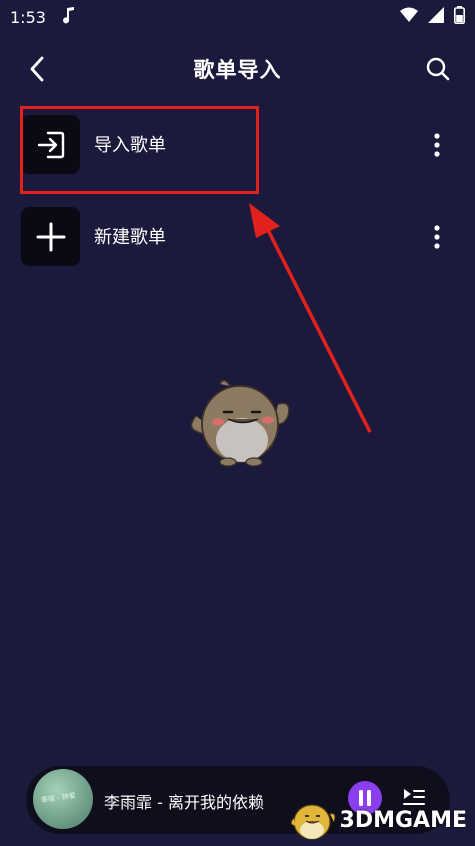  I want to click on album-art: 寄宿 - 钟爱, so click(63, 799).